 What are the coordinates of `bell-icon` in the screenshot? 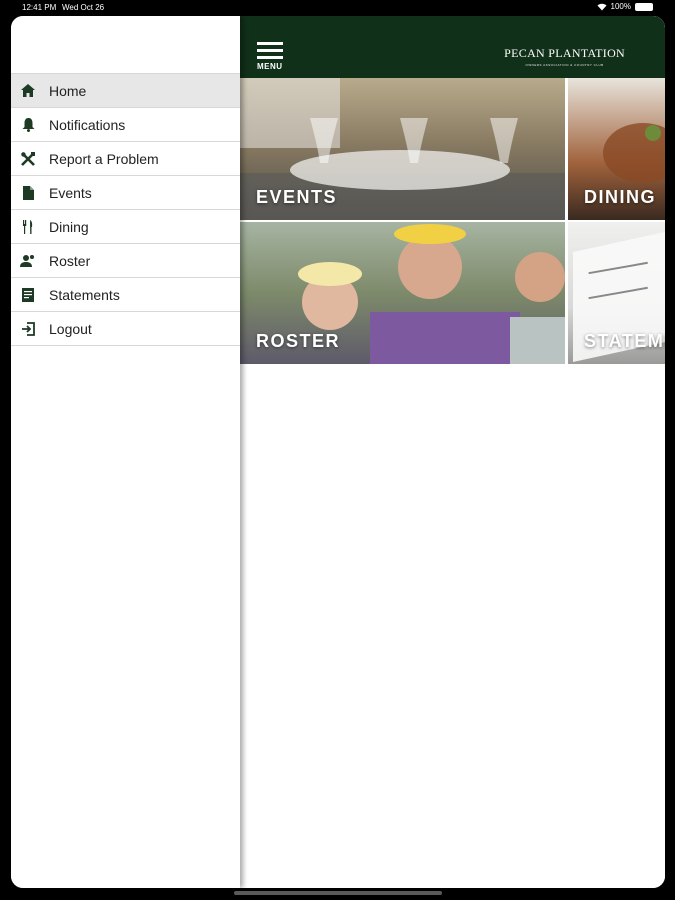 It's located at (28, 125).